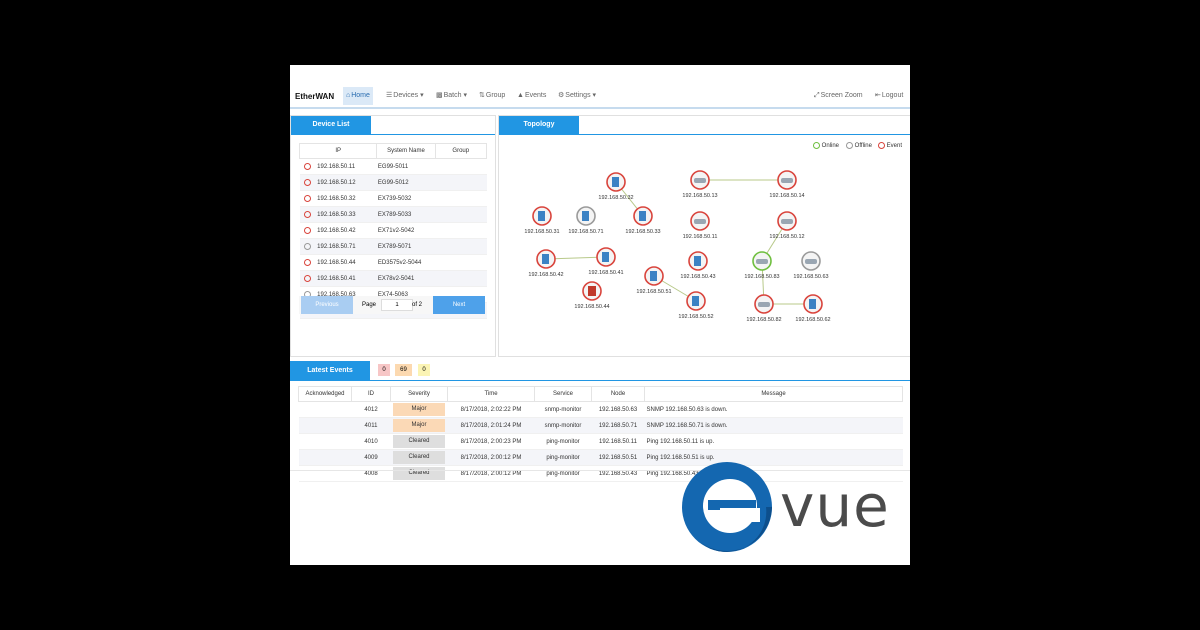 Image resolution: width=1200 pixels, height=630 pixels. Describe the element at coordinates (338, 151) in the screenshot. I see `col-ip: IP` at that location.